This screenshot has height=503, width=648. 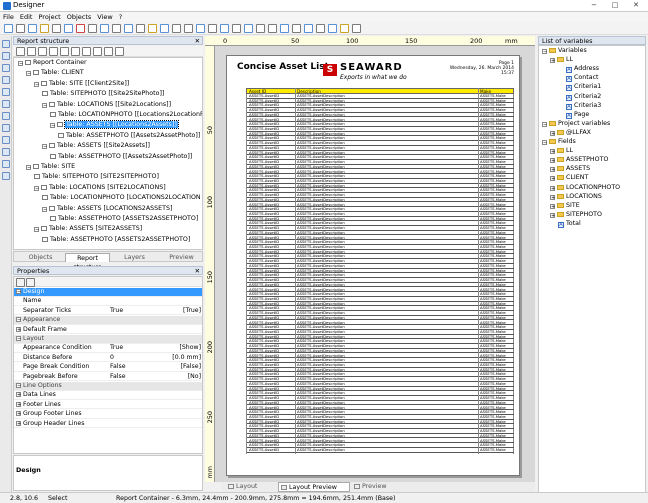 What do you see at coordinates (116, 240) in the screenshot?
I see `tree-node: Table: ASSETPHOTO [ASSETS2ASSETPHOTO]` at bounding box center [116, 240].